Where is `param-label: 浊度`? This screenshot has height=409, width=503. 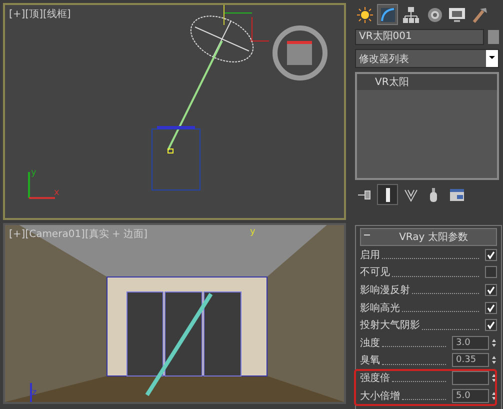
param-label: 浊度 is located at coordinates (370, 343).